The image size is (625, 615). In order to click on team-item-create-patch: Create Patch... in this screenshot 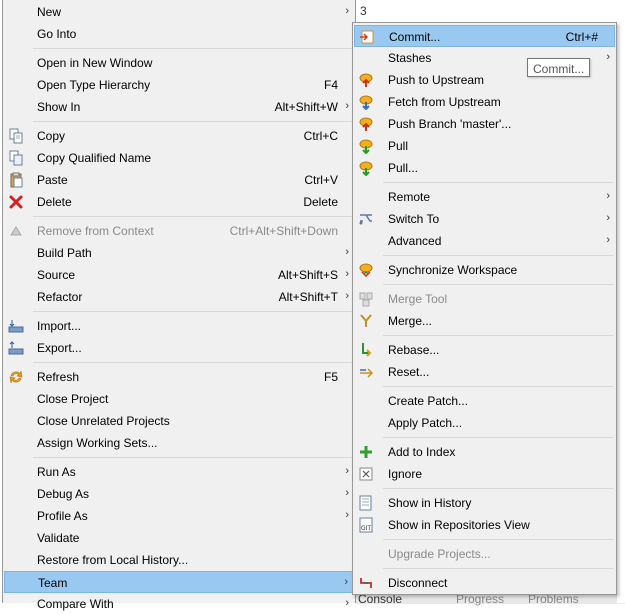, I will do `click(484, 401)`.